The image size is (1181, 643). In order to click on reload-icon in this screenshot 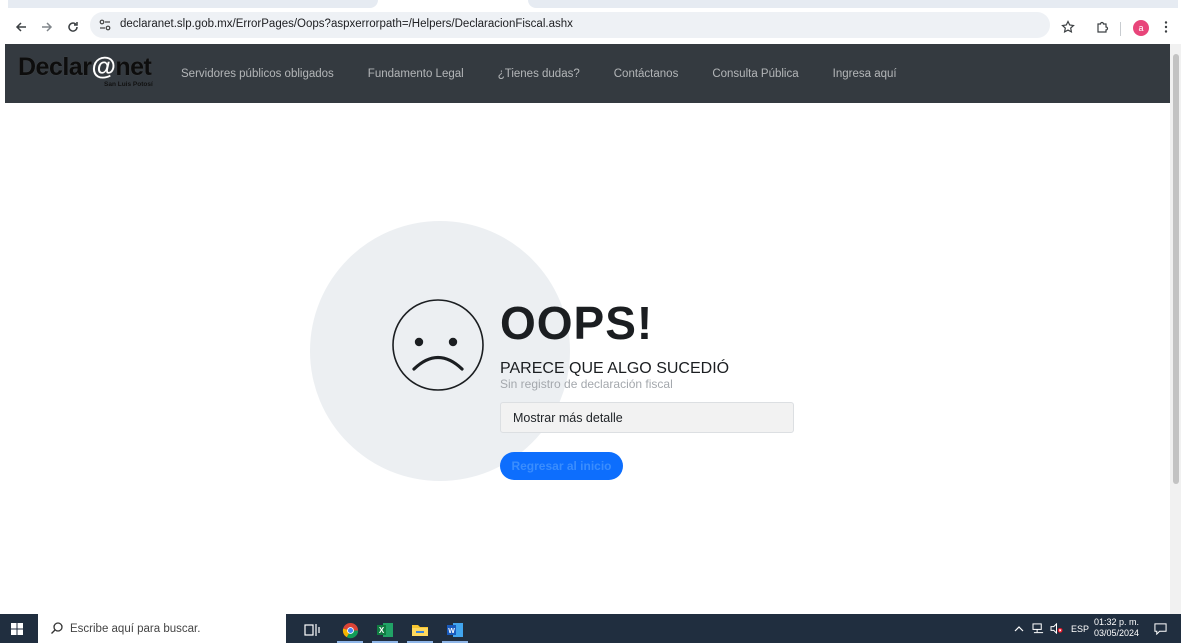, I will do `click(73, 27)`.